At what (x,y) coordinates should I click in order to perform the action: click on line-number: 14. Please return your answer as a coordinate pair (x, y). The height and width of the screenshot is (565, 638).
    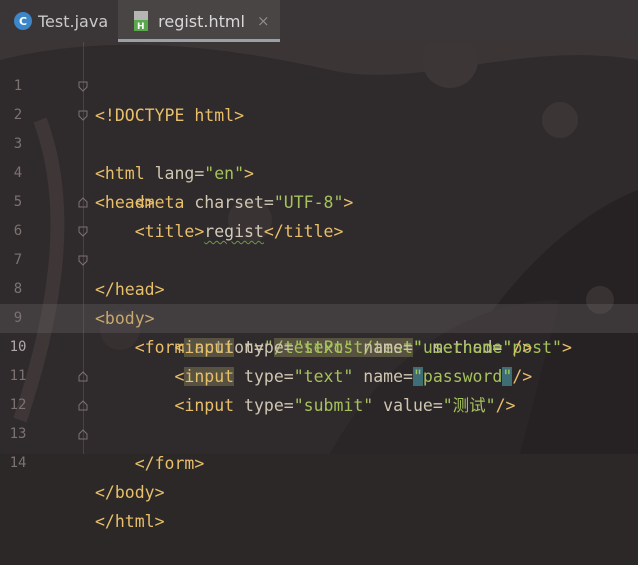
    Looking at the image, I should click on (18, 463).